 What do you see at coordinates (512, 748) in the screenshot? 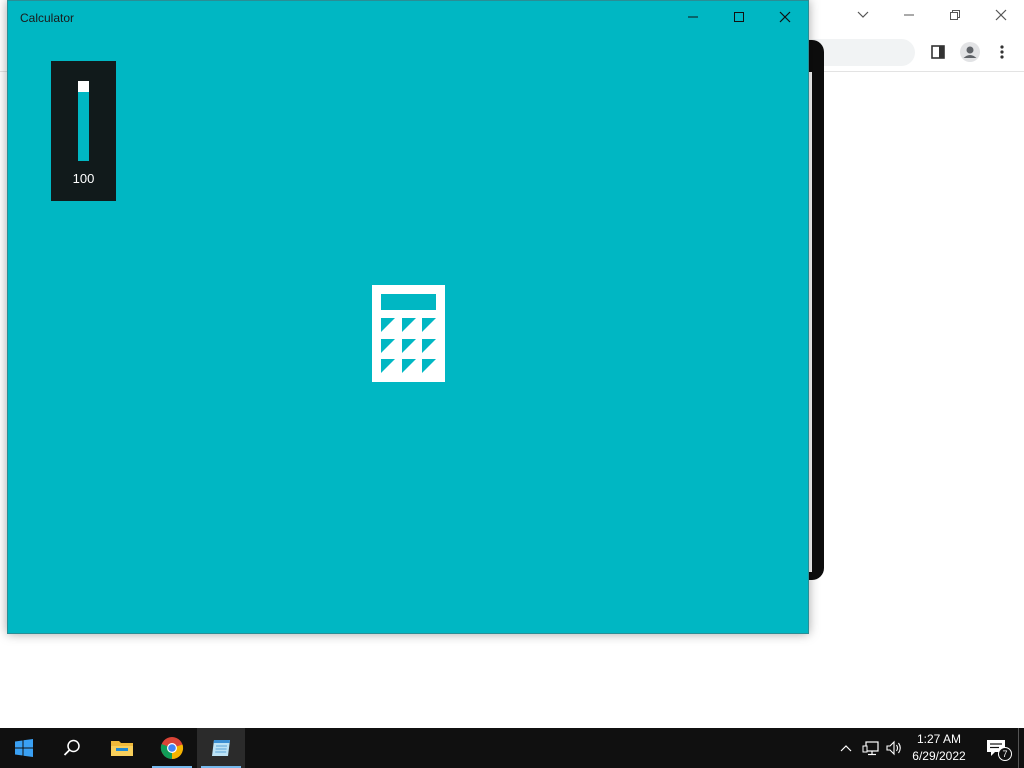
I see `taskbar: 1:27 AM 6/29/2022 7` at bounding box center [512, 748].